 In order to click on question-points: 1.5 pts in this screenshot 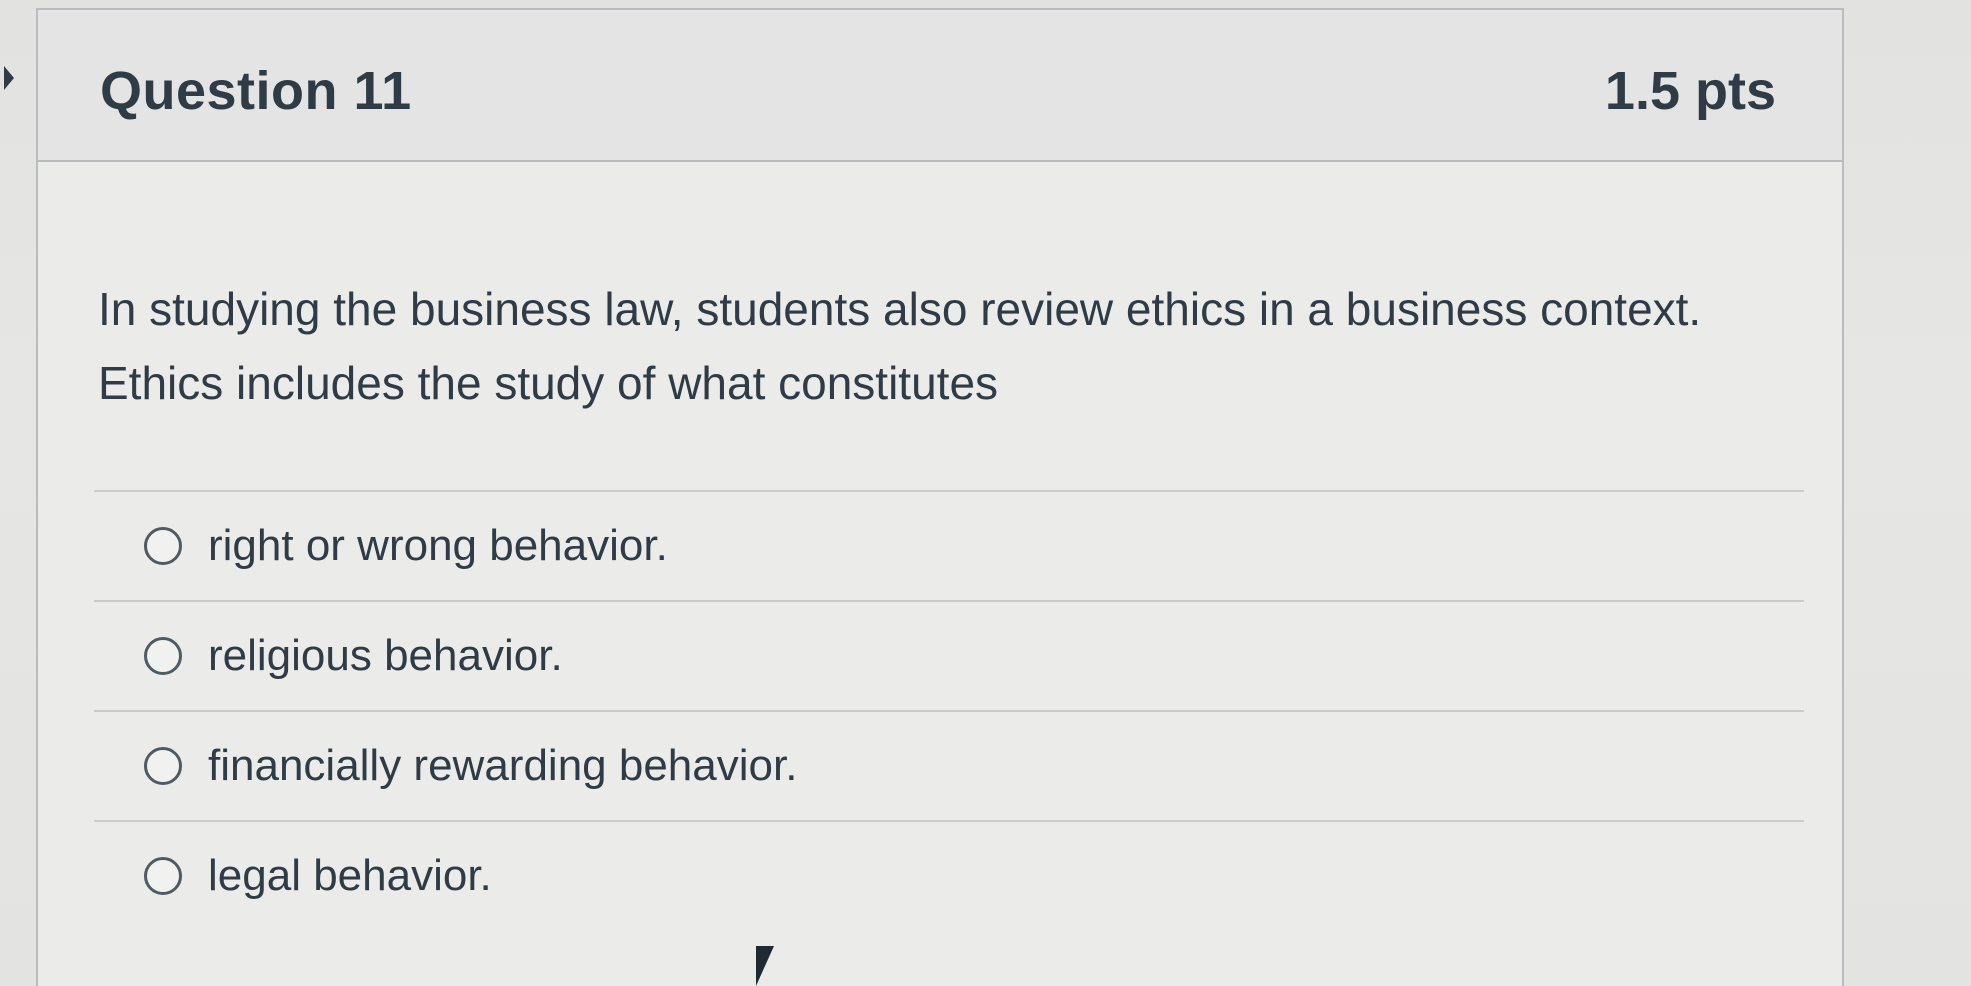, I will do `click(1690, 91)`.